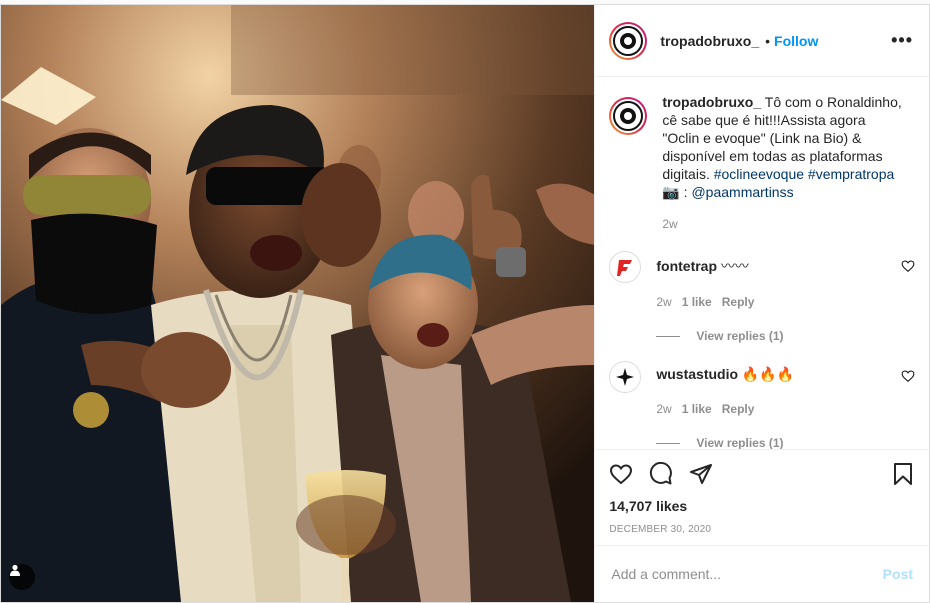 Image resolution: width=930 pixels, height=603 pixels. I want to click on caption-avatar, so click(628, 116).